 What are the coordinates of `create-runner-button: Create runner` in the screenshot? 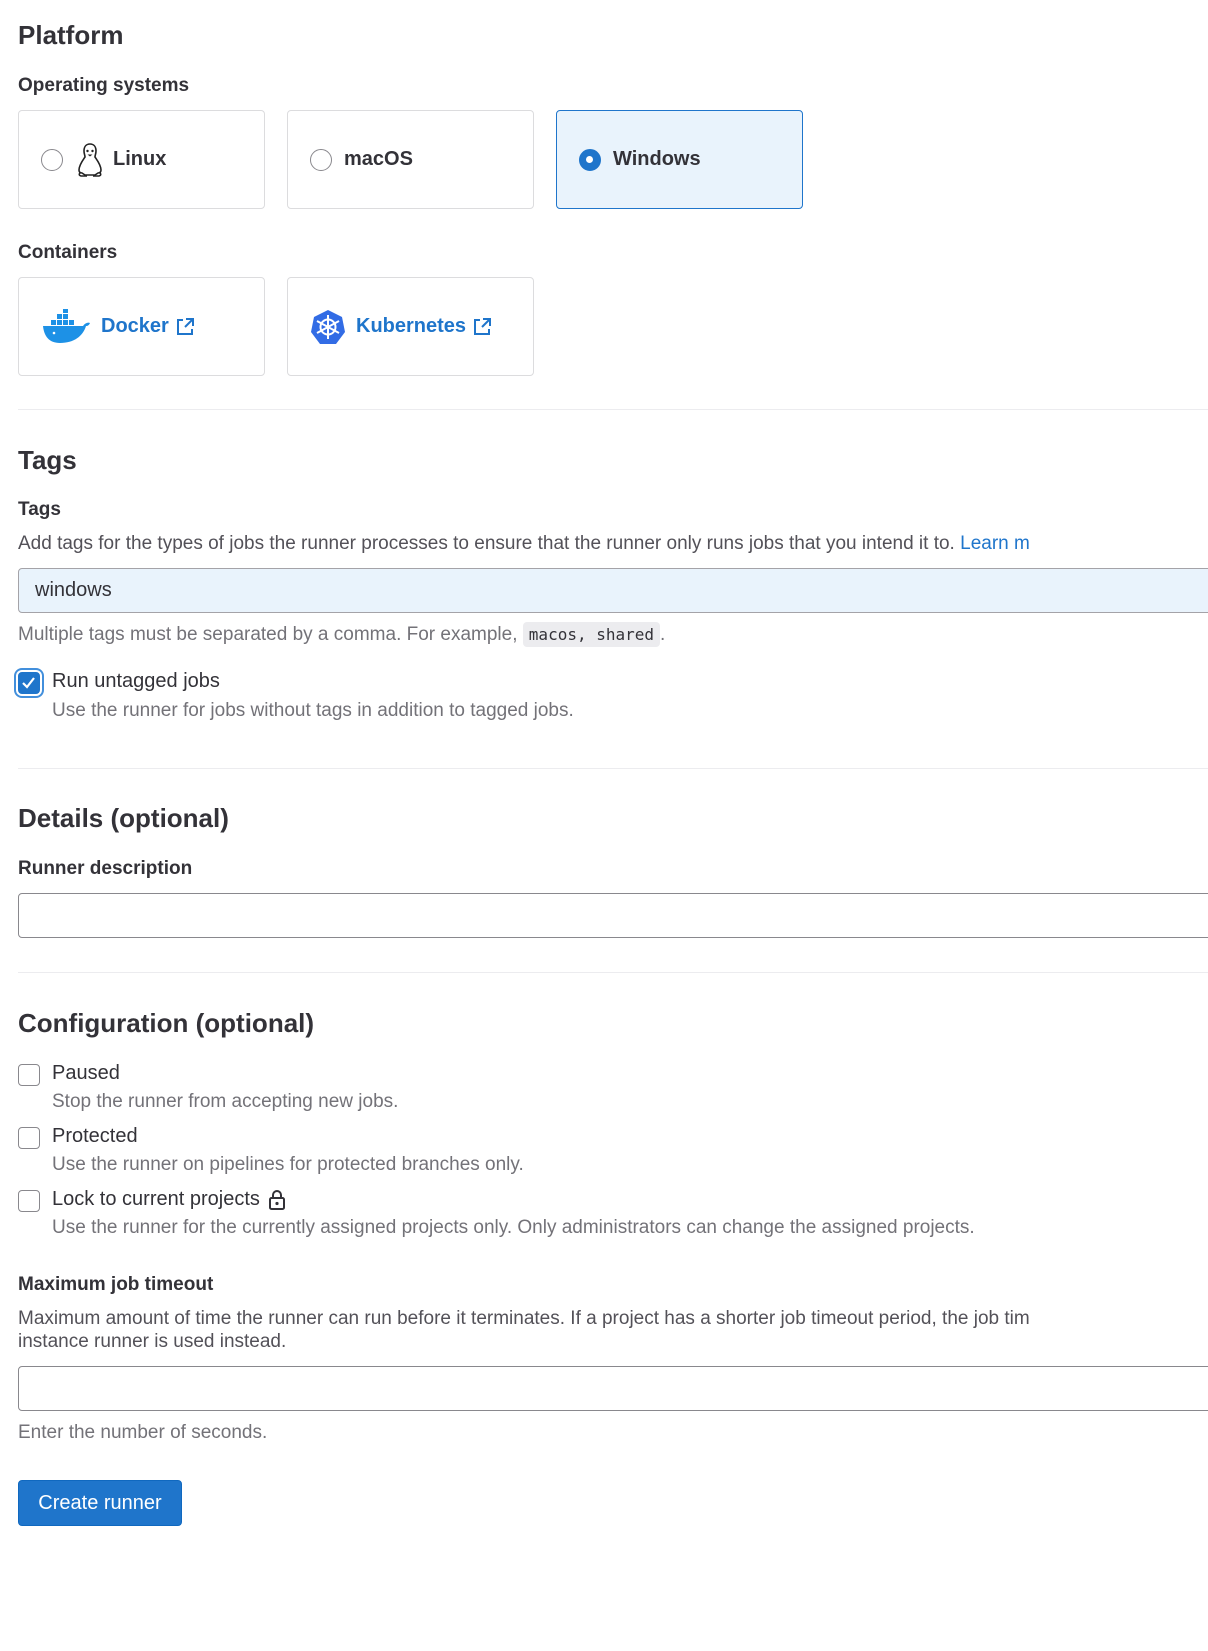 It's located at (100, 1503).